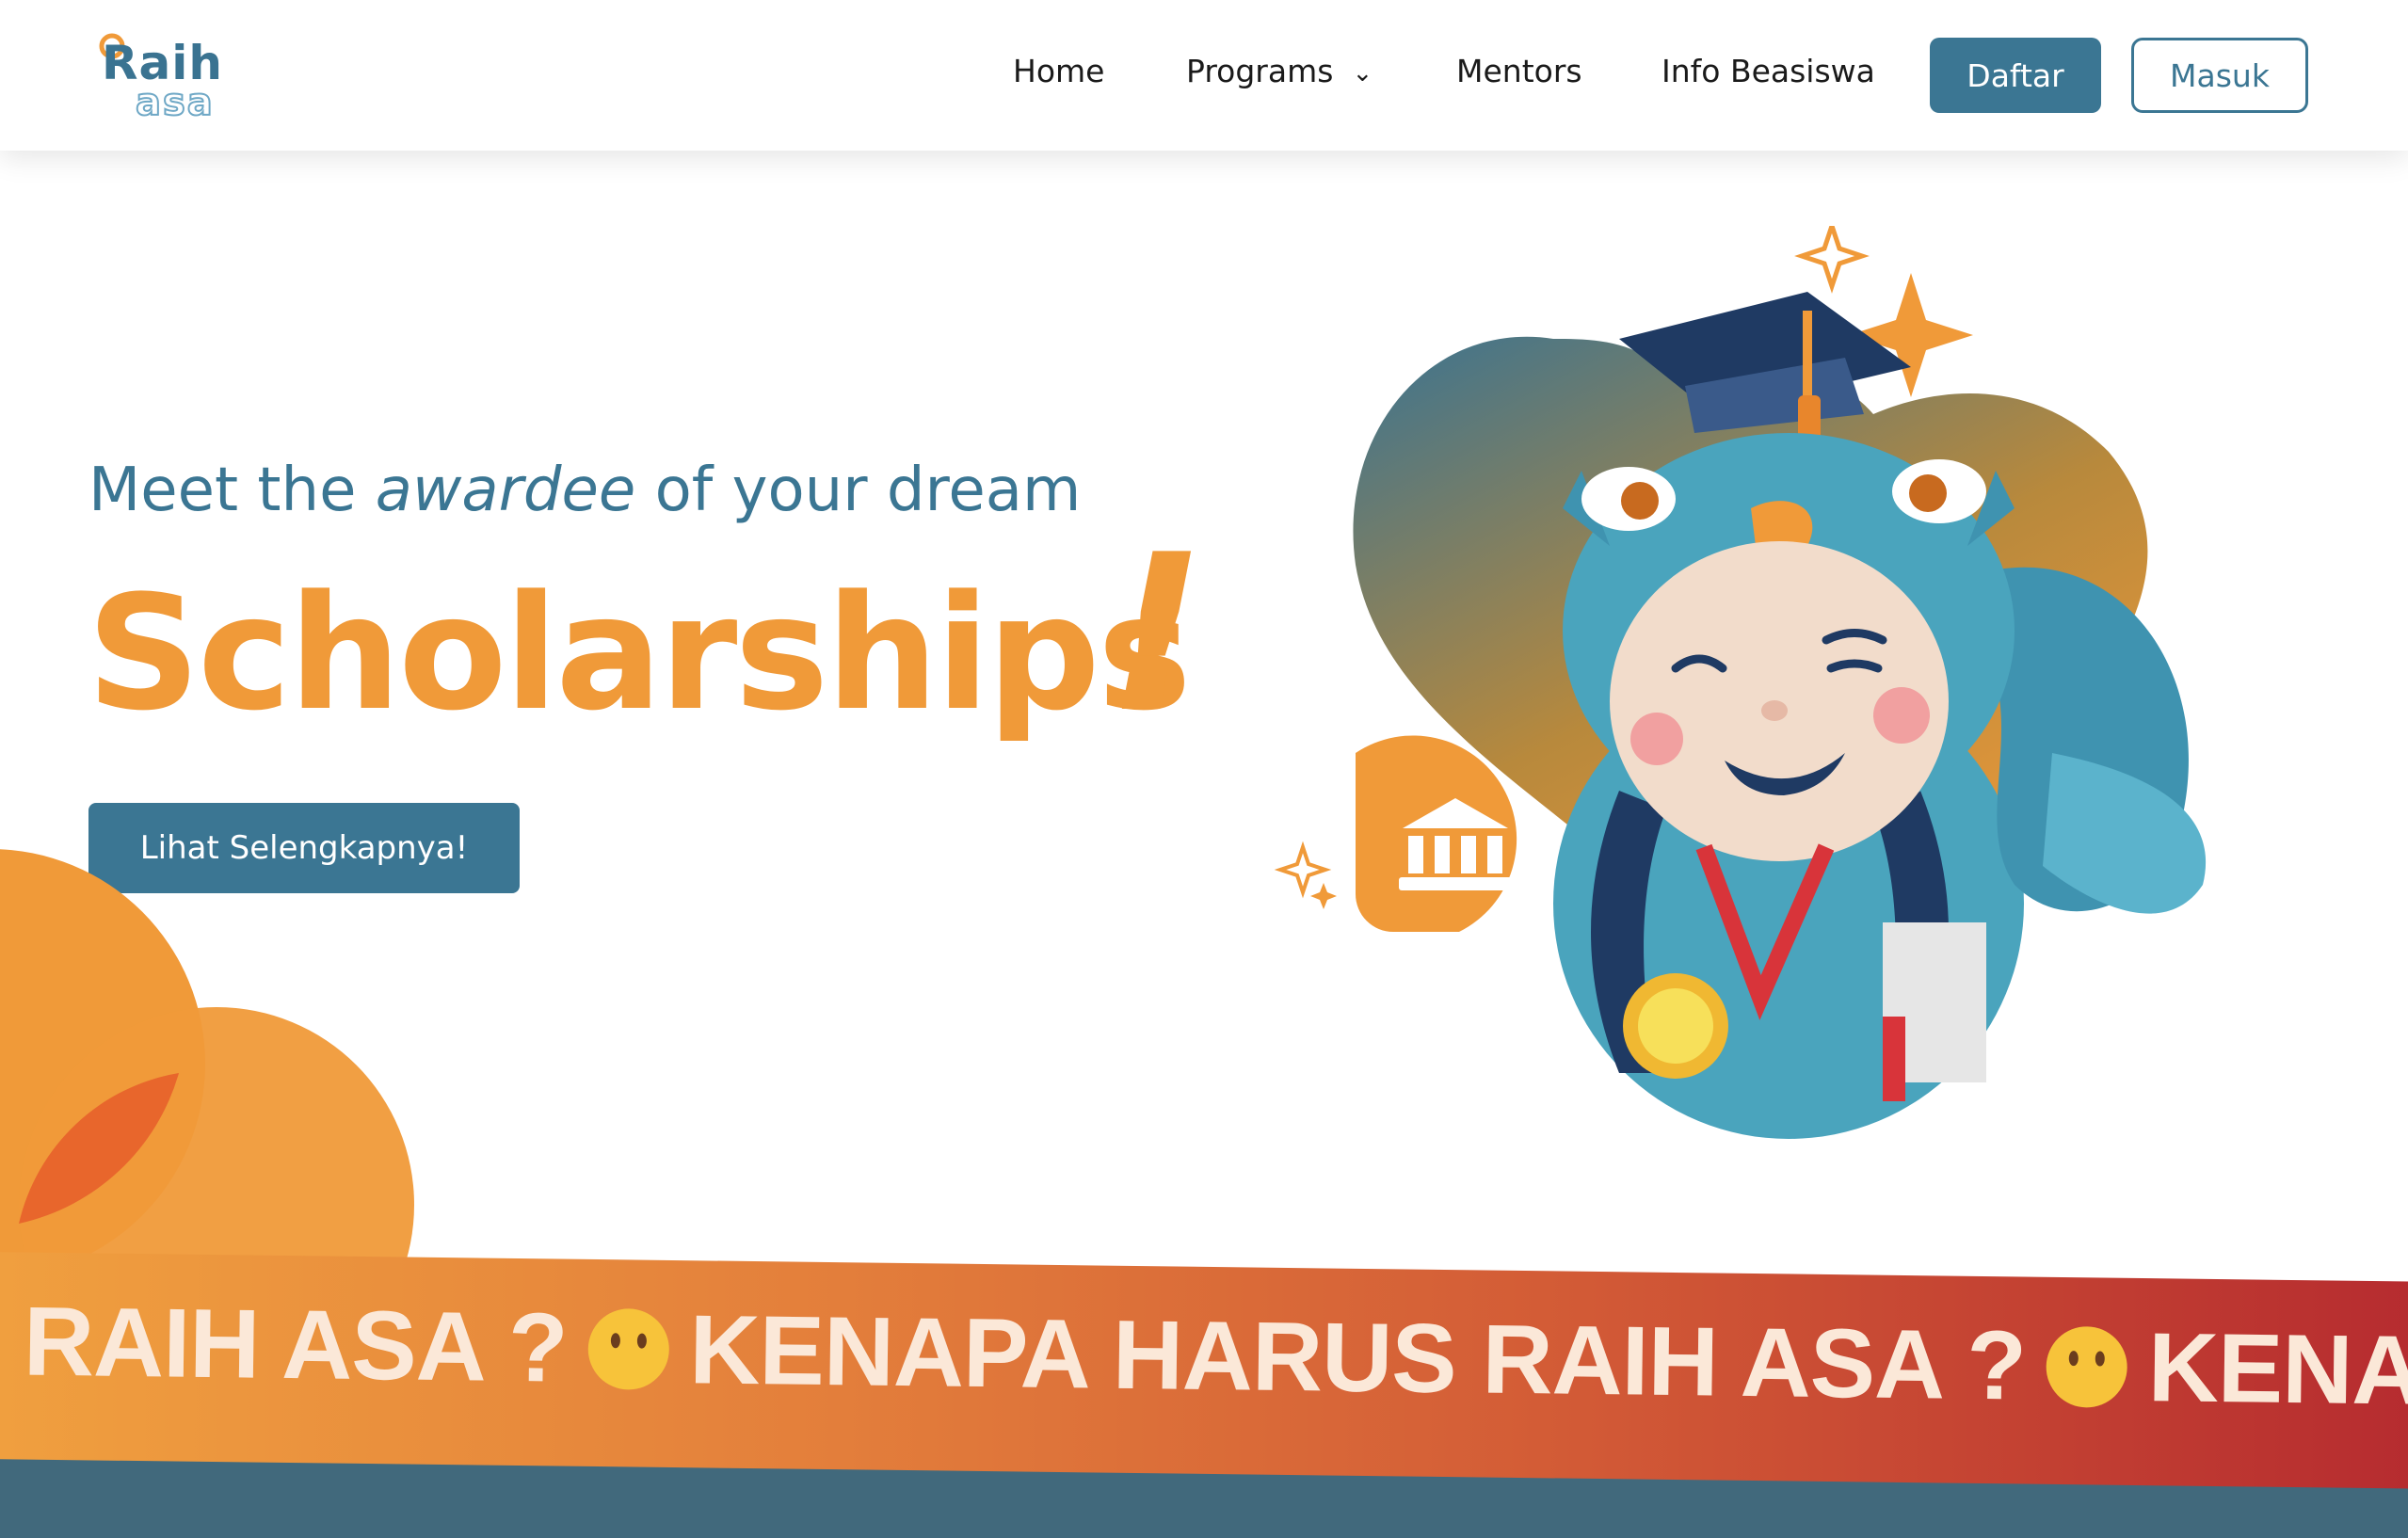 This screenshot has width=2408, height=1538. Describe the element at coordinates (1059, 71) in the screenshot. I see `nav-home: Home` at that location.